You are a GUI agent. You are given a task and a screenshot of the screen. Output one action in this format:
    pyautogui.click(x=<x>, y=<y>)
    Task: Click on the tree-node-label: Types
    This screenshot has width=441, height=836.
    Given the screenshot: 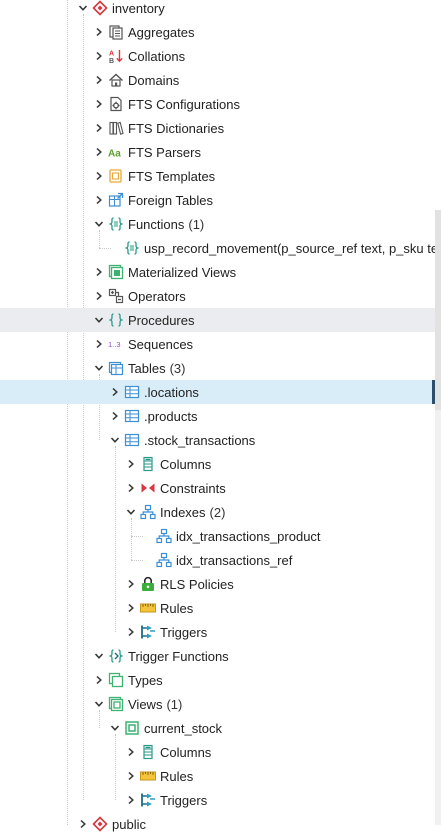 What is the action you would take?
    pyautogui.click(x=145, y=680)
    